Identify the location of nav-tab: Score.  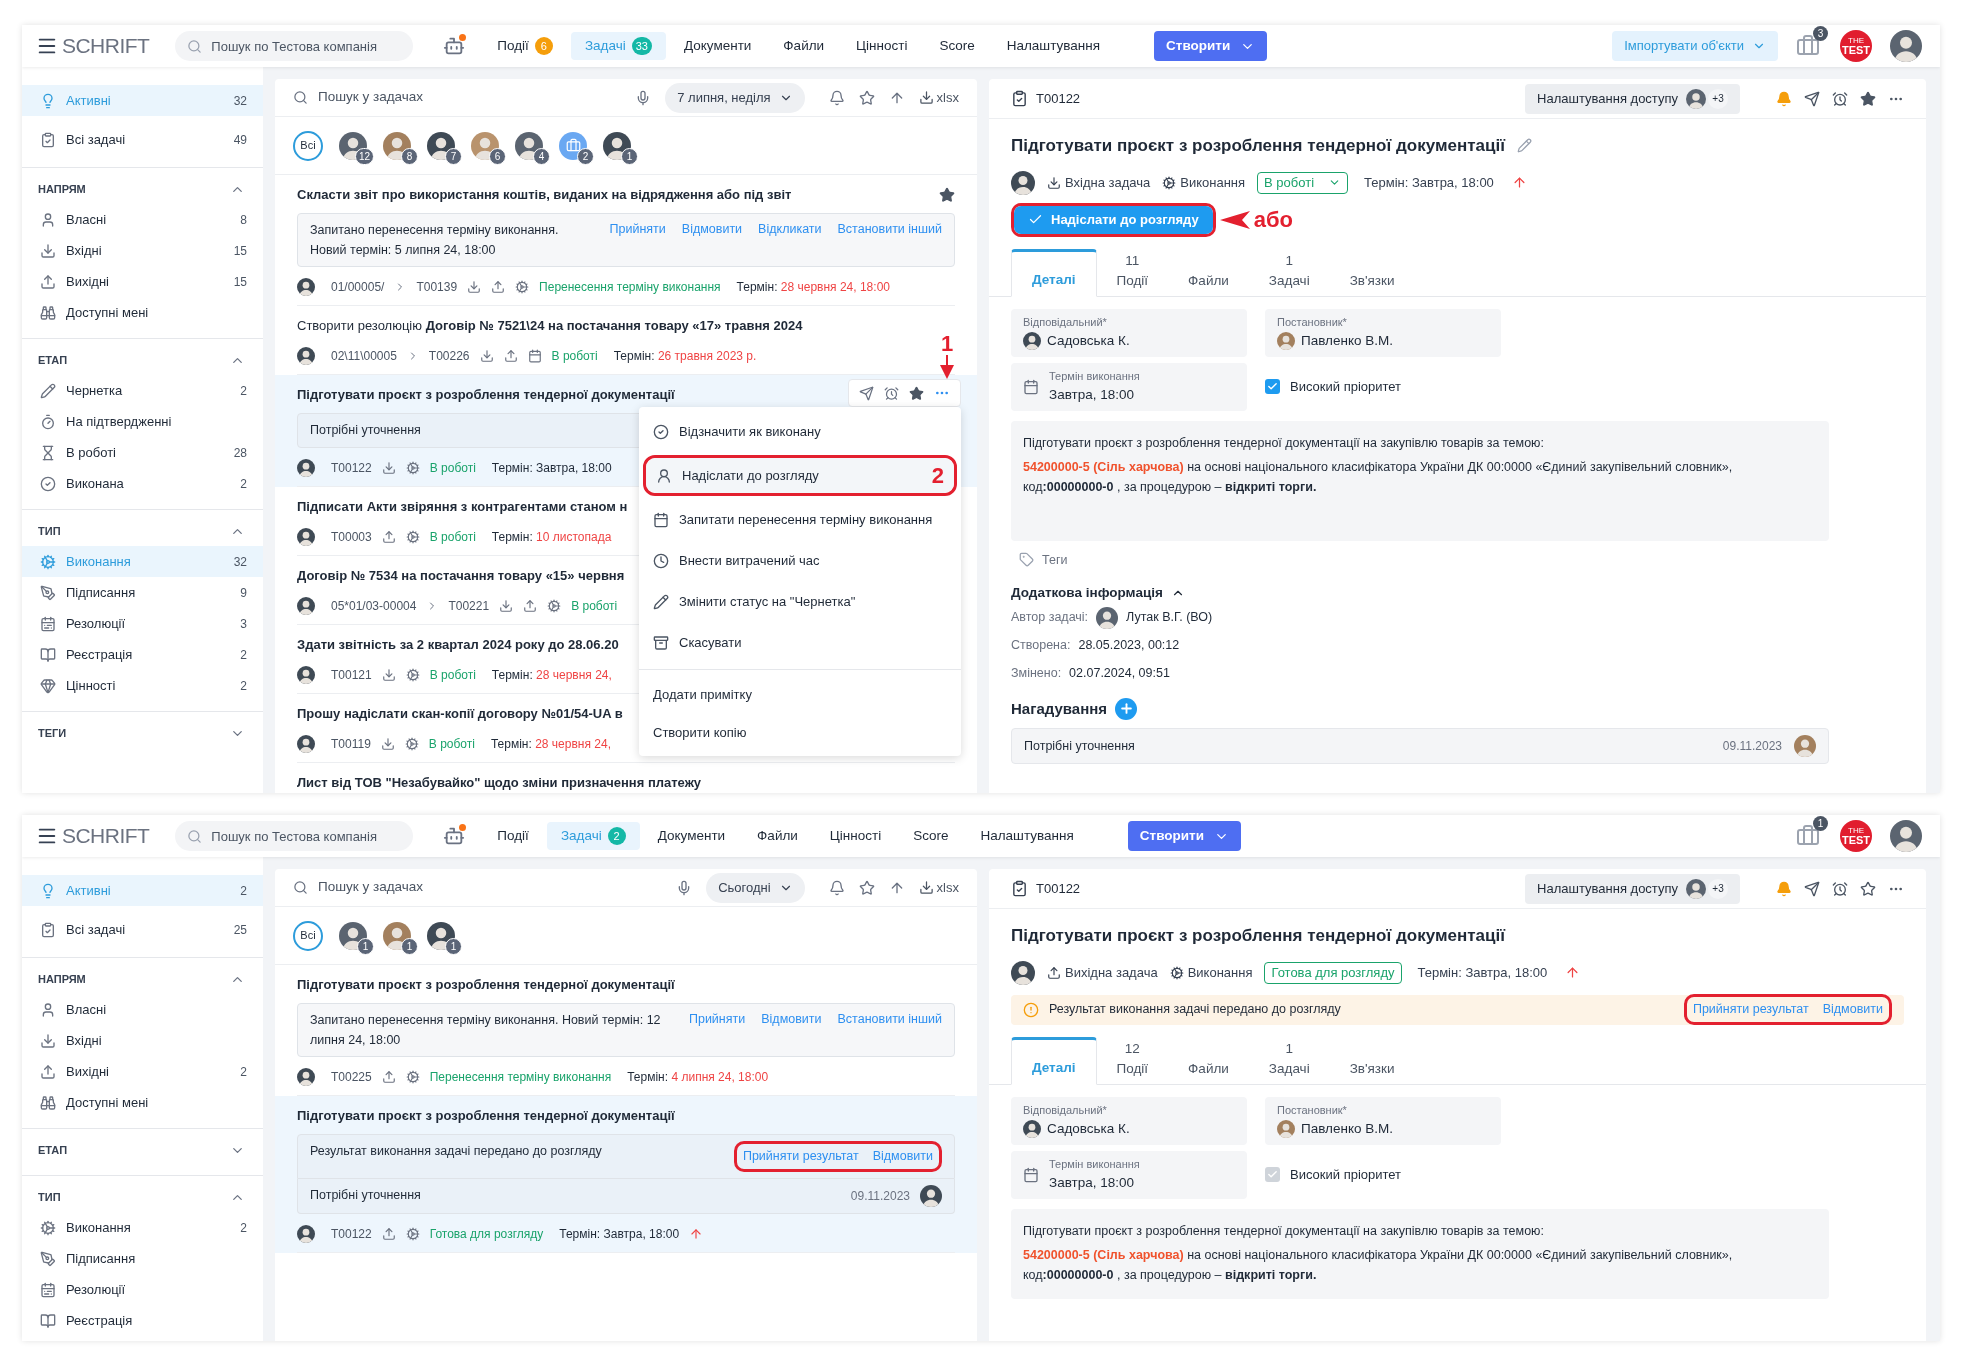
(957, 46).